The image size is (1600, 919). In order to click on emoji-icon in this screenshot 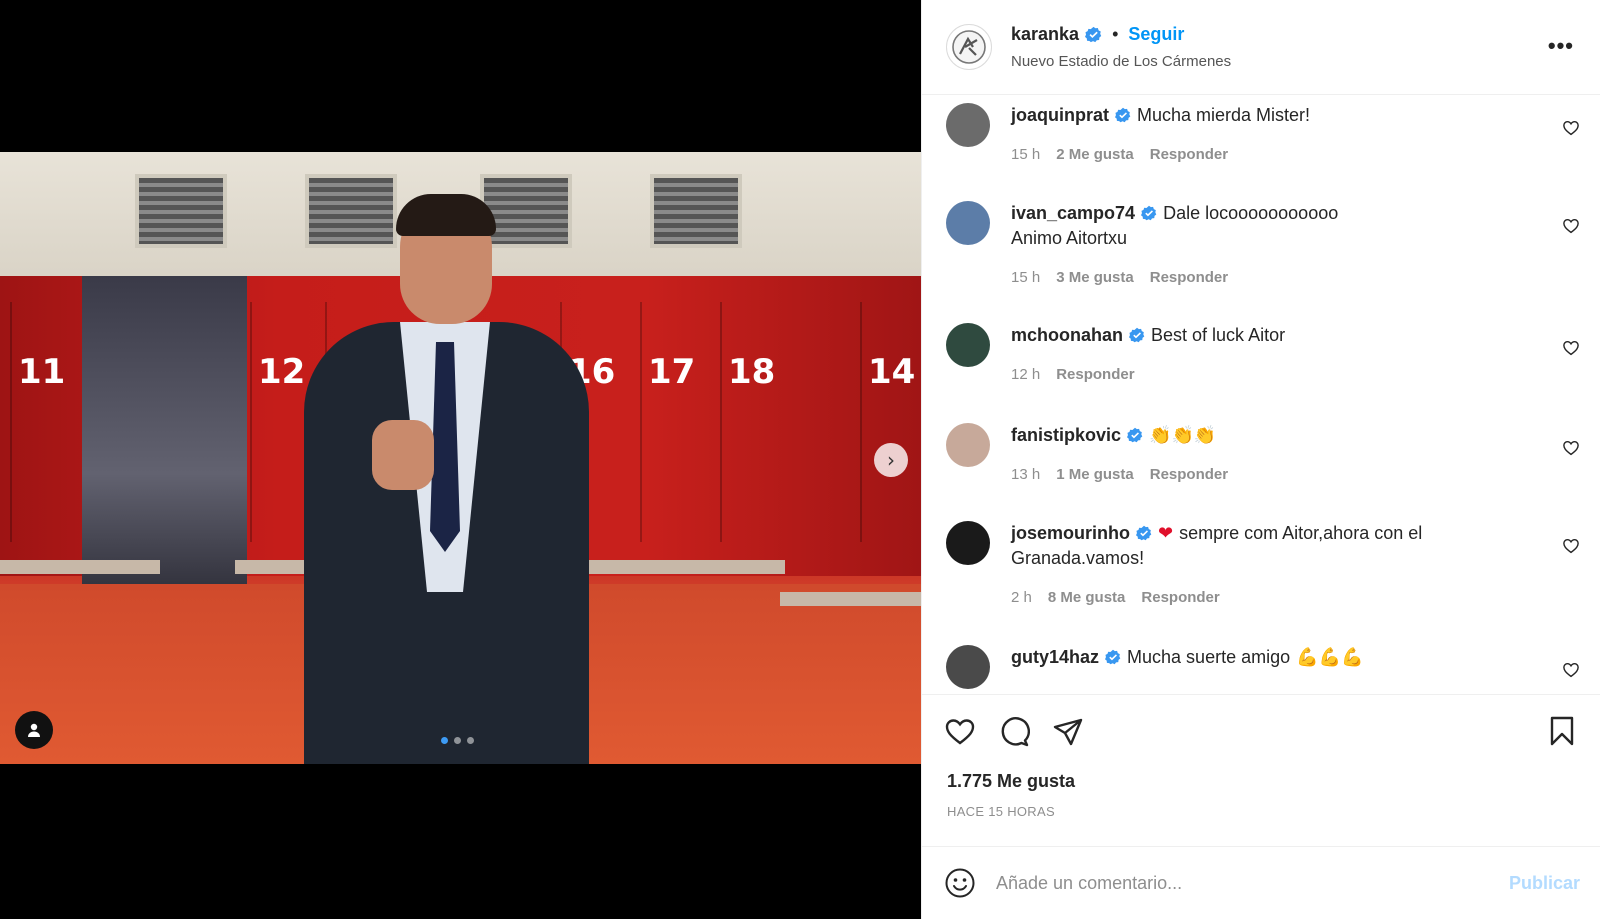, I will do `click(960, 883)`.